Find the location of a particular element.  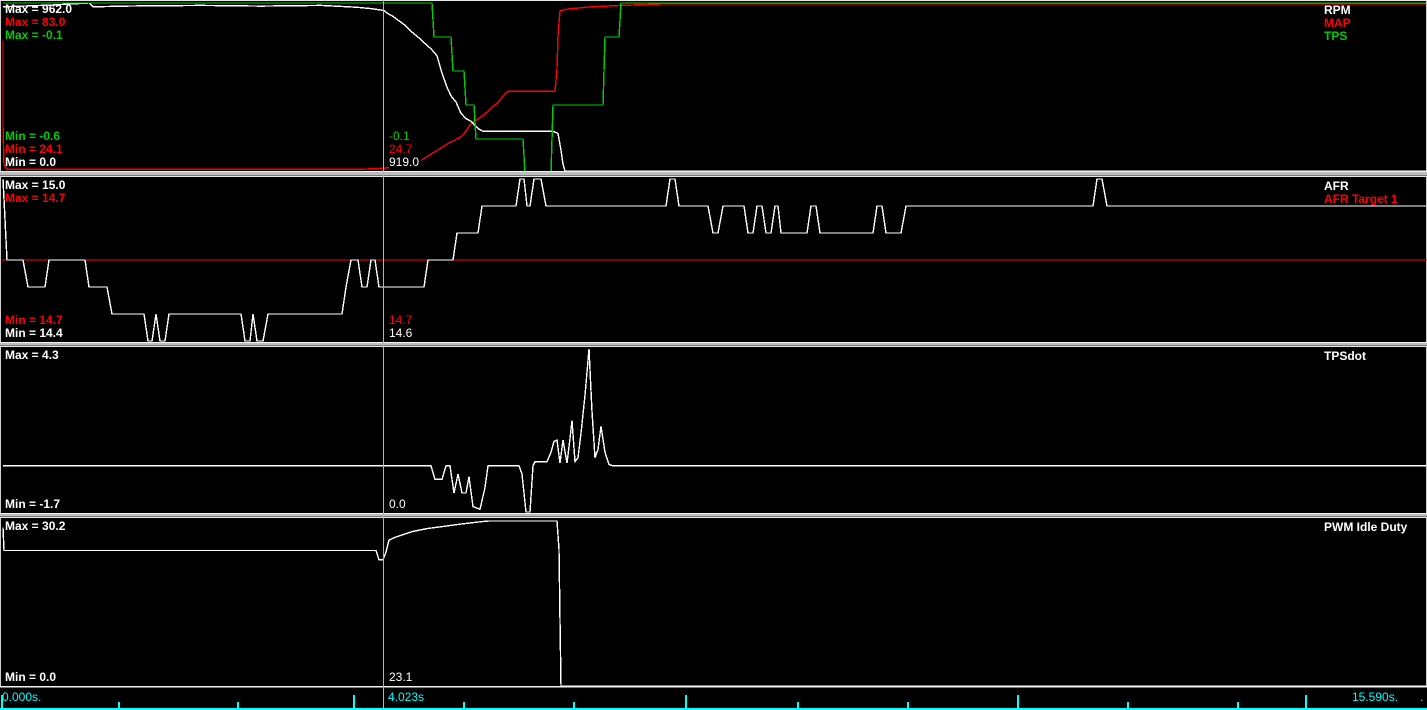

legend-item: TPSdot is located at coordinates (1345, 356).